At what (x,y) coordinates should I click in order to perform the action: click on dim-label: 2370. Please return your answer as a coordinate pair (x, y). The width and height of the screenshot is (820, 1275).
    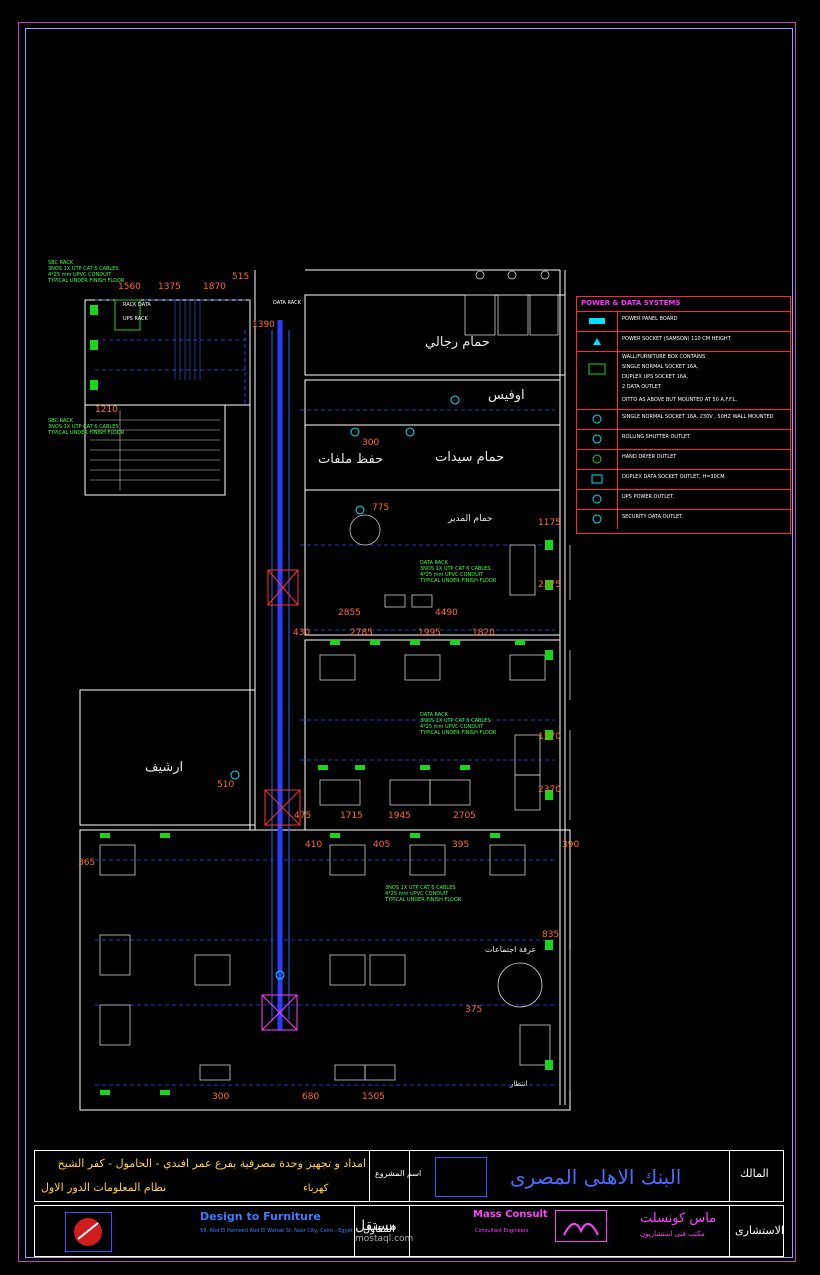
    Looking at the image, I should click on (549, 790).